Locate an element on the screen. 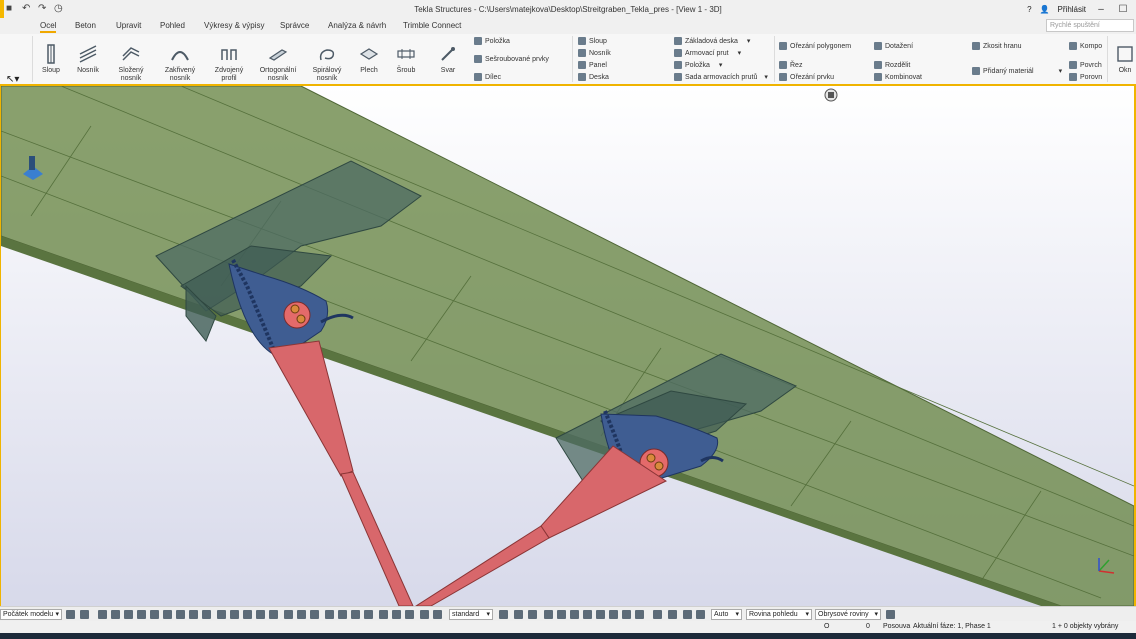 This screenshot has width=1136, height=639. square-select-icon is located at coordinates (561, 614).